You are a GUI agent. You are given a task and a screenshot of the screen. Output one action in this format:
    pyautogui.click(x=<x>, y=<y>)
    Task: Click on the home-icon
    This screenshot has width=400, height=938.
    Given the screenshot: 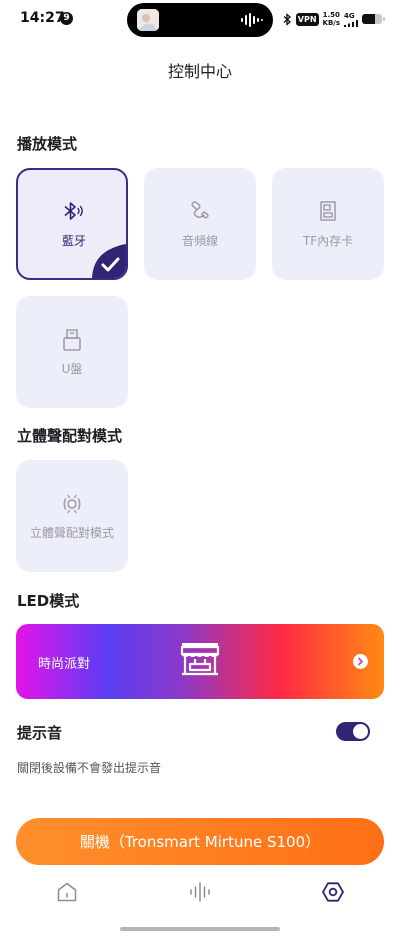 What is the action you would take?
    pyautogui.click(x=67, y=892)
    